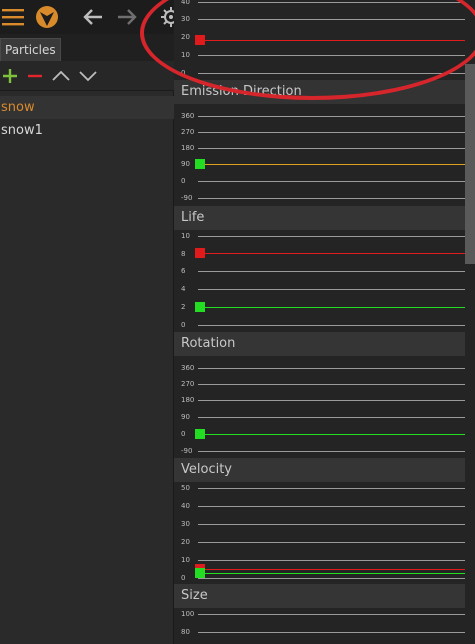  I want to click on graph-title-life: Life, so click(319, 218).